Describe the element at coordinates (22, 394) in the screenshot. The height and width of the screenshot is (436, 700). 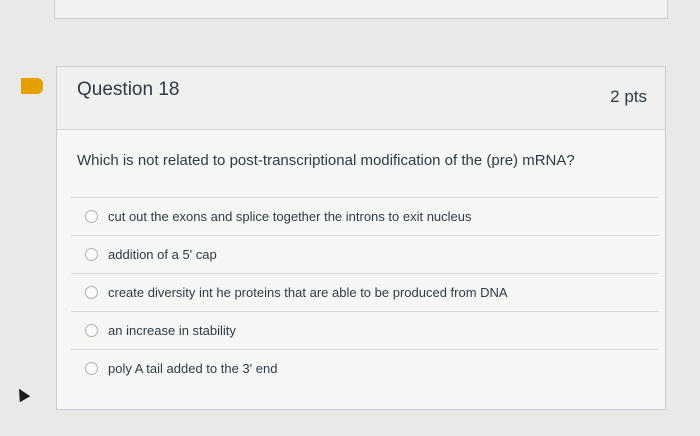
I see `mouse-pointer-icon` at that location.